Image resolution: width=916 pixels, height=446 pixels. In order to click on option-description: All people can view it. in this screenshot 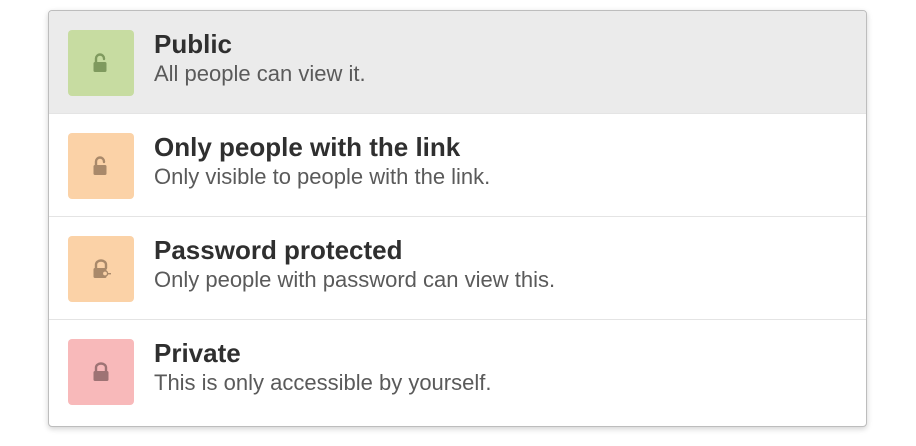, I will do `click(260, 73)`.